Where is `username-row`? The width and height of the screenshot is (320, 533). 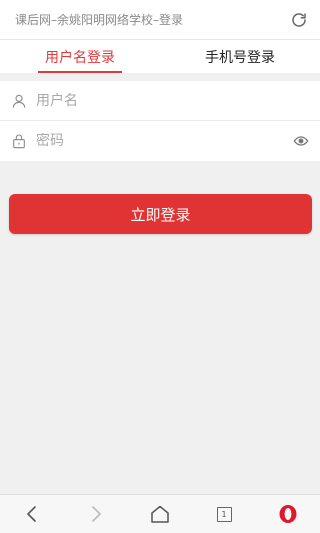 username-row is located at coordinates (160, 101).